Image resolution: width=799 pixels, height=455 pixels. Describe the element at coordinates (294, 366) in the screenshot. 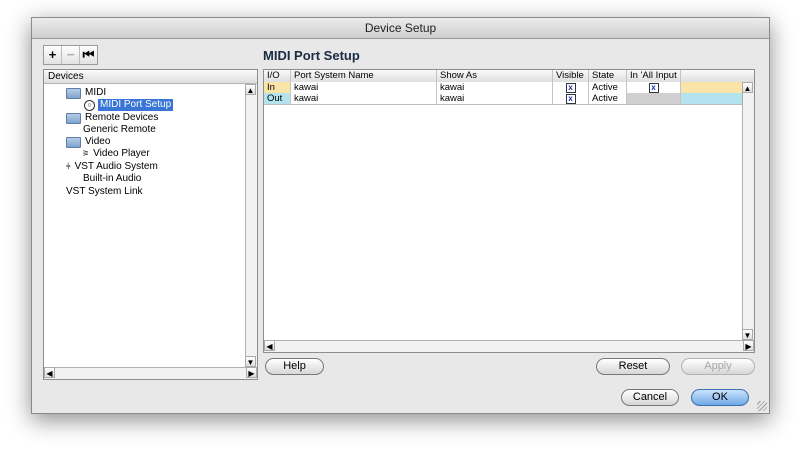

I see `help-button: Help` at that location.